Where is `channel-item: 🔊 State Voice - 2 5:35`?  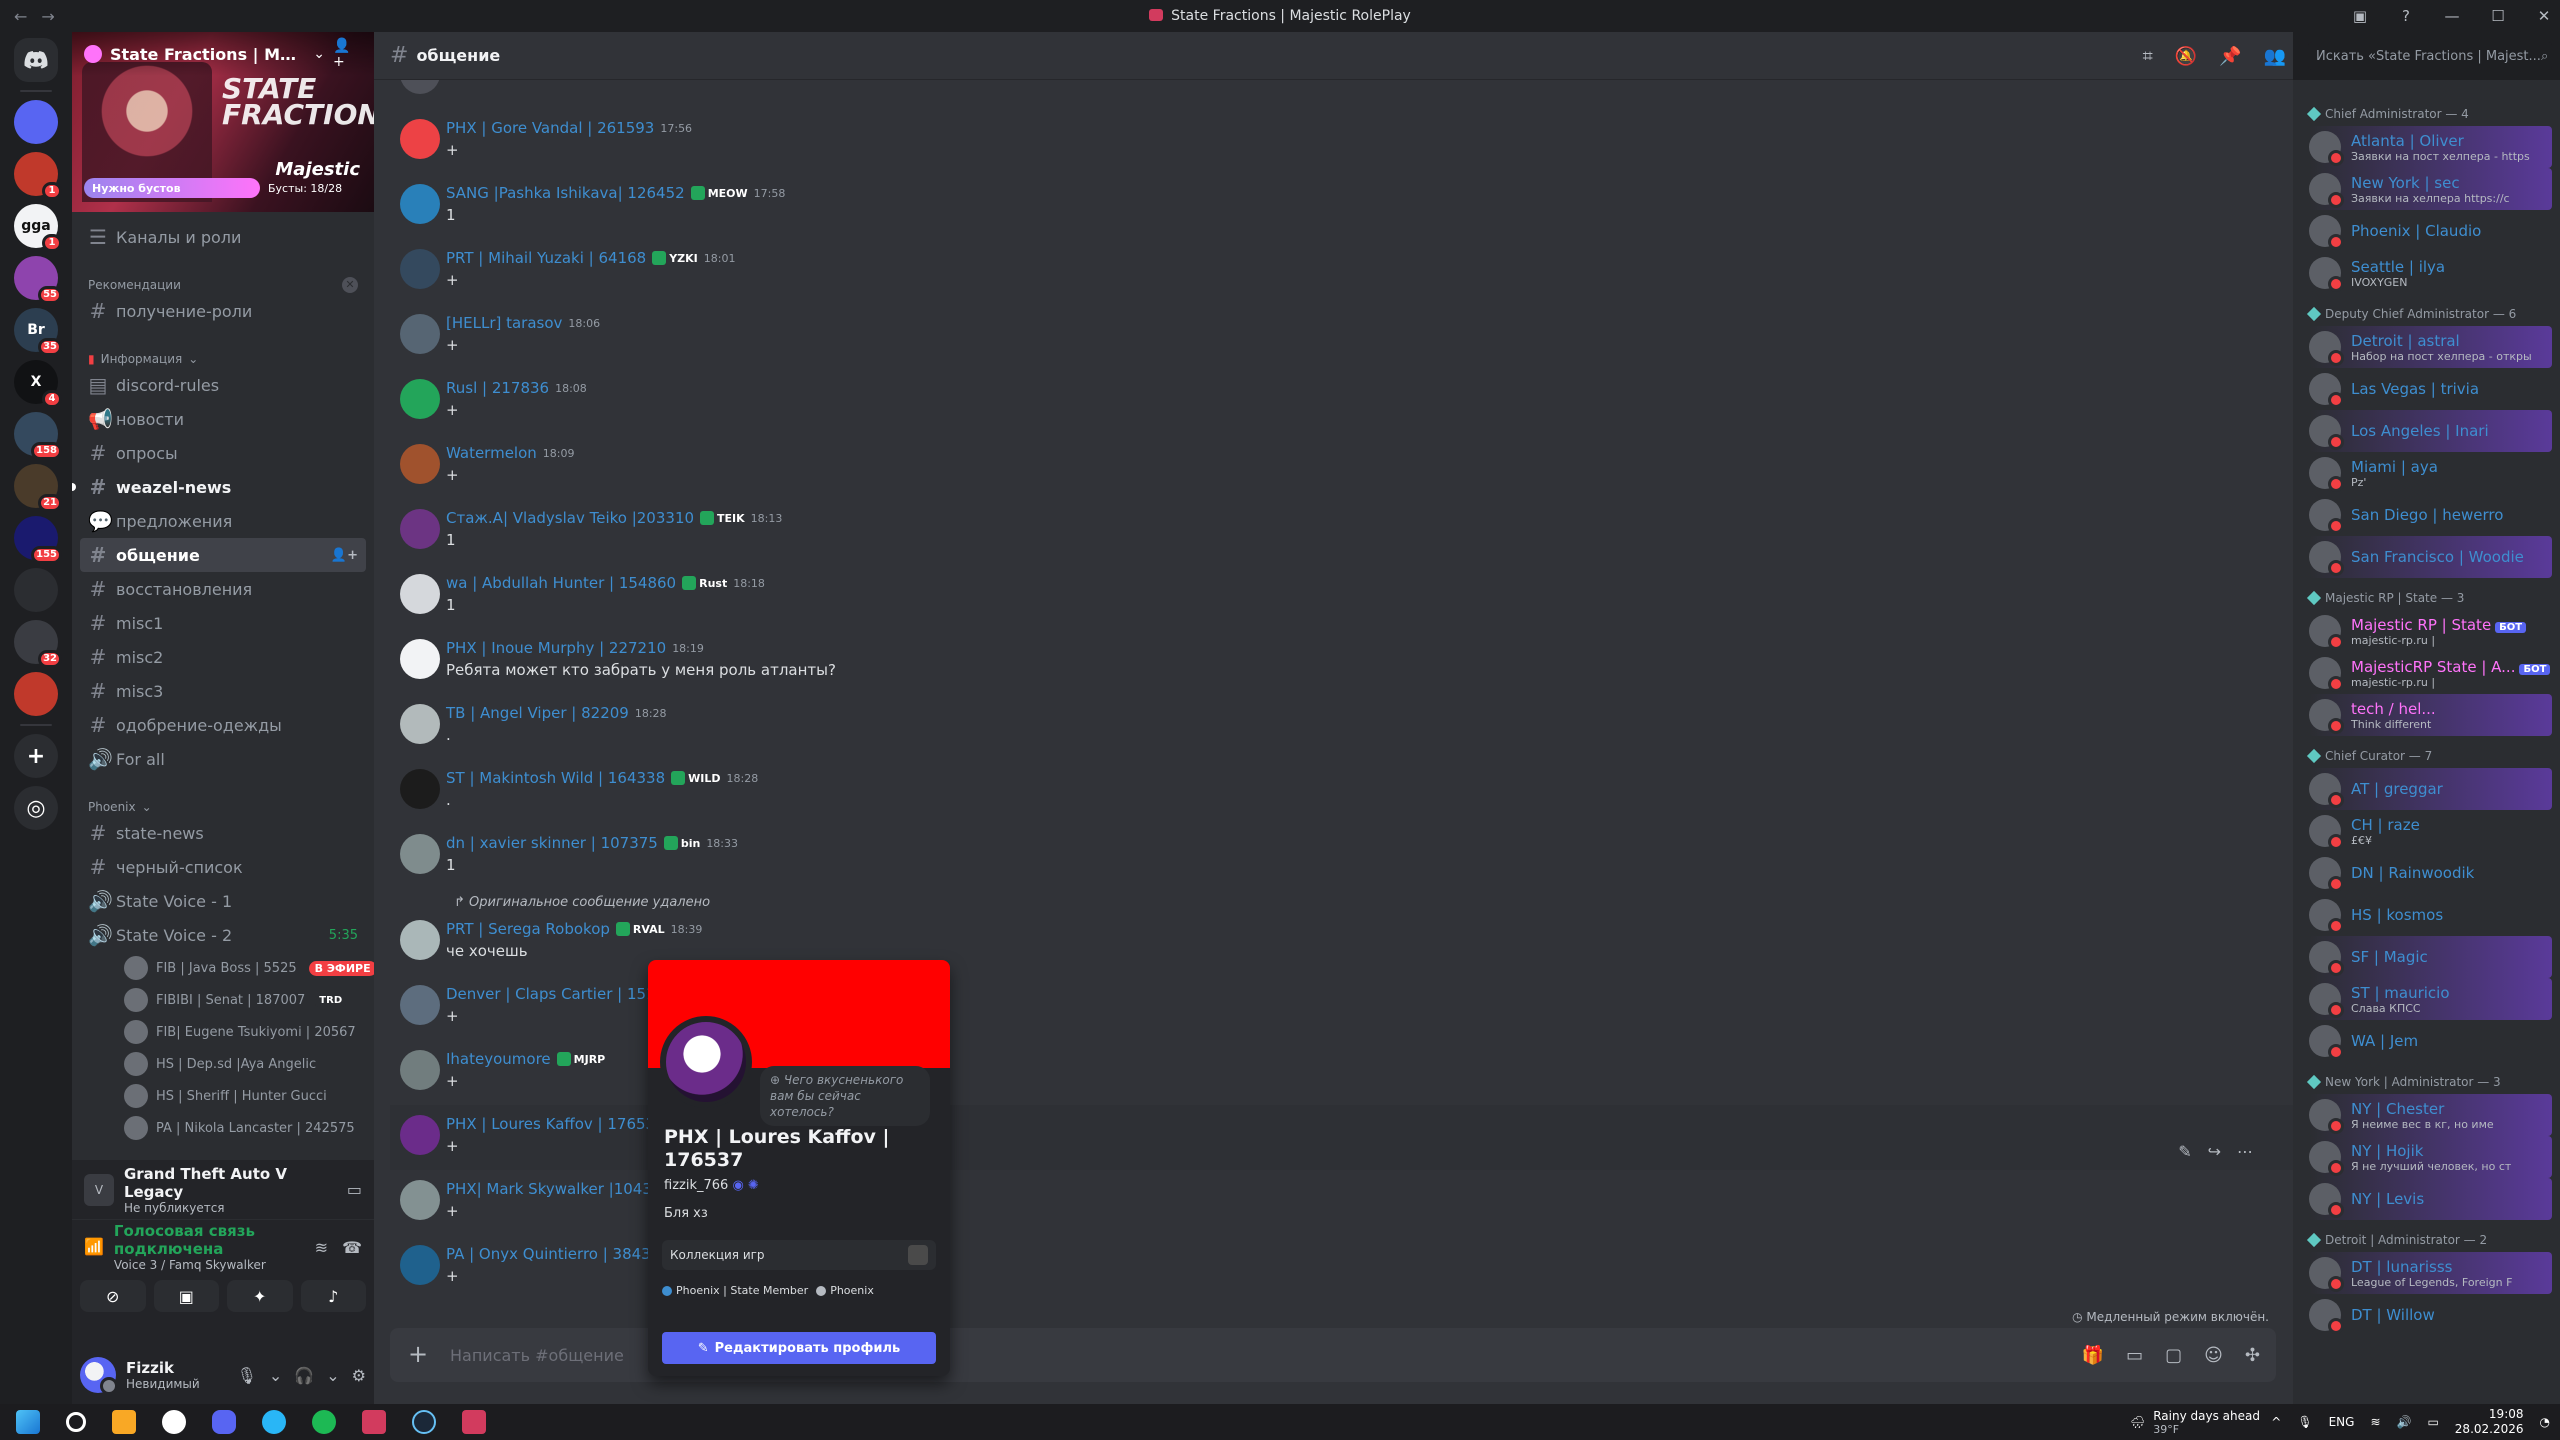 channel-item: 🔊 State Voice - 2 5:35 is located at coordinates (223, 935).